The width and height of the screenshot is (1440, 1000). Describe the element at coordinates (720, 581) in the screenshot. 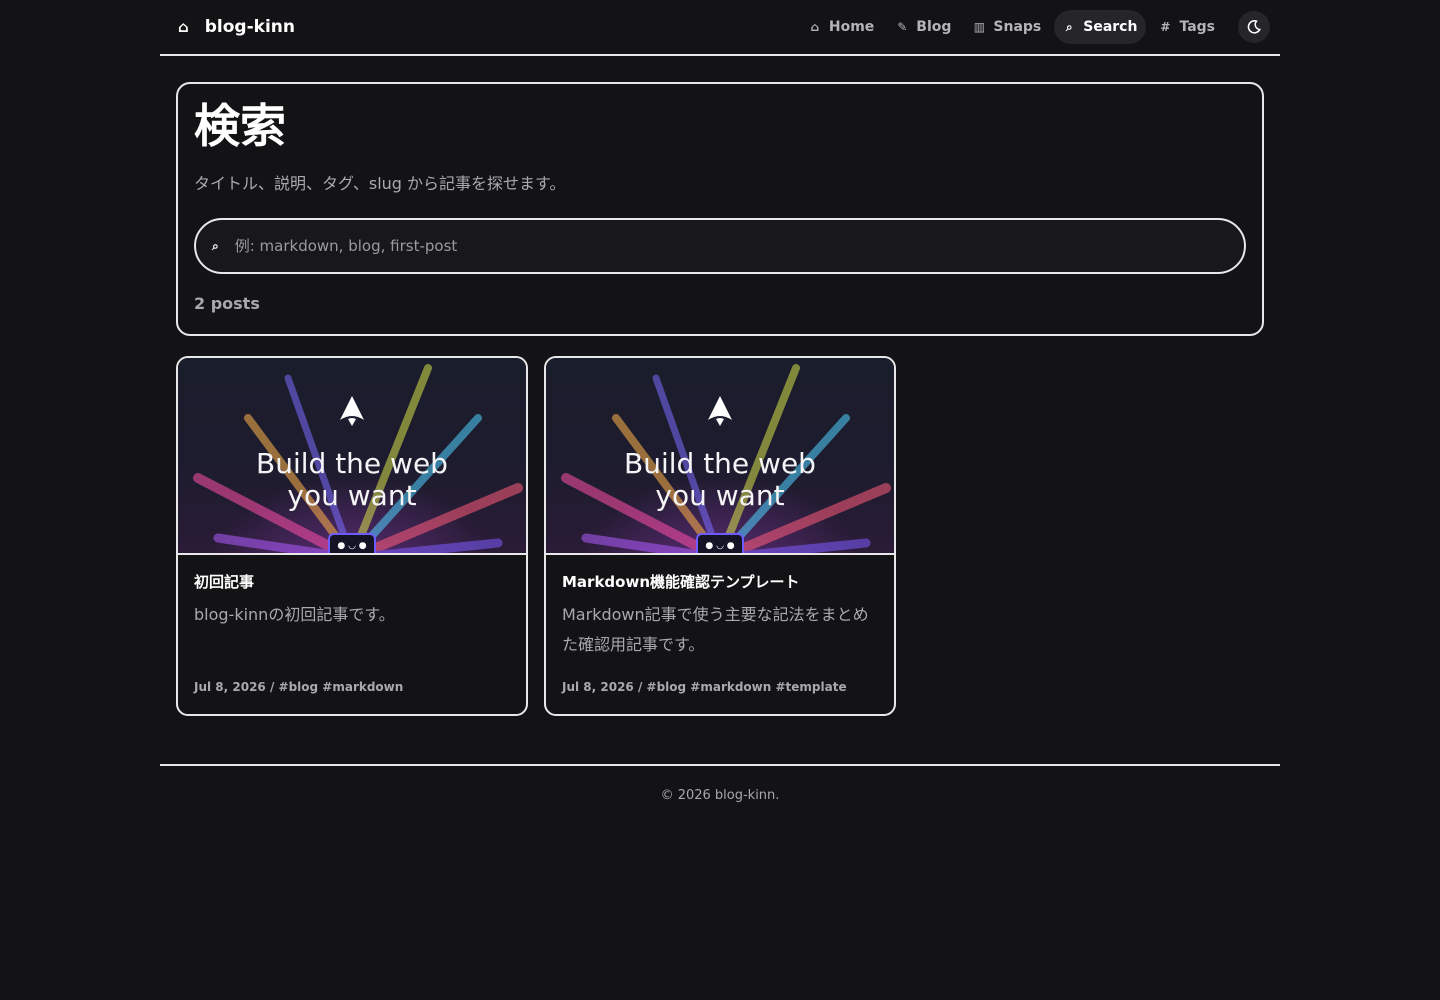

I see `post-title: Markdown機能確認テンプレート` at that location.